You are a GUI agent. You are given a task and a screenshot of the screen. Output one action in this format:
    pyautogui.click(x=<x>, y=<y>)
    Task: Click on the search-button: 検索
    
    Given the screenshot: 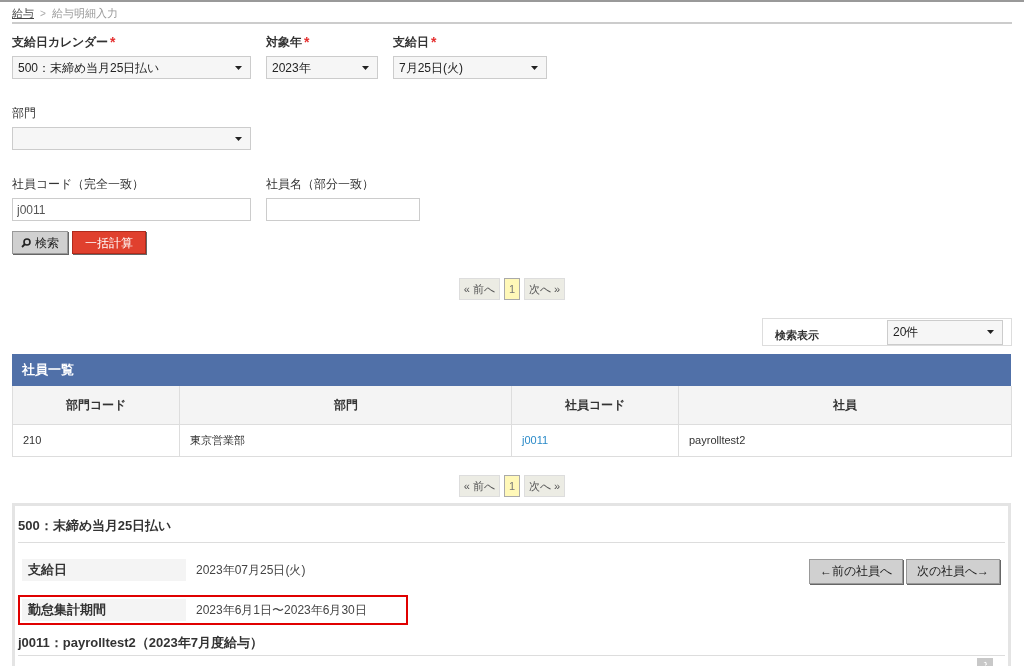 What is the action you would take?
    pyautogui.click(x=40, y=242)
    